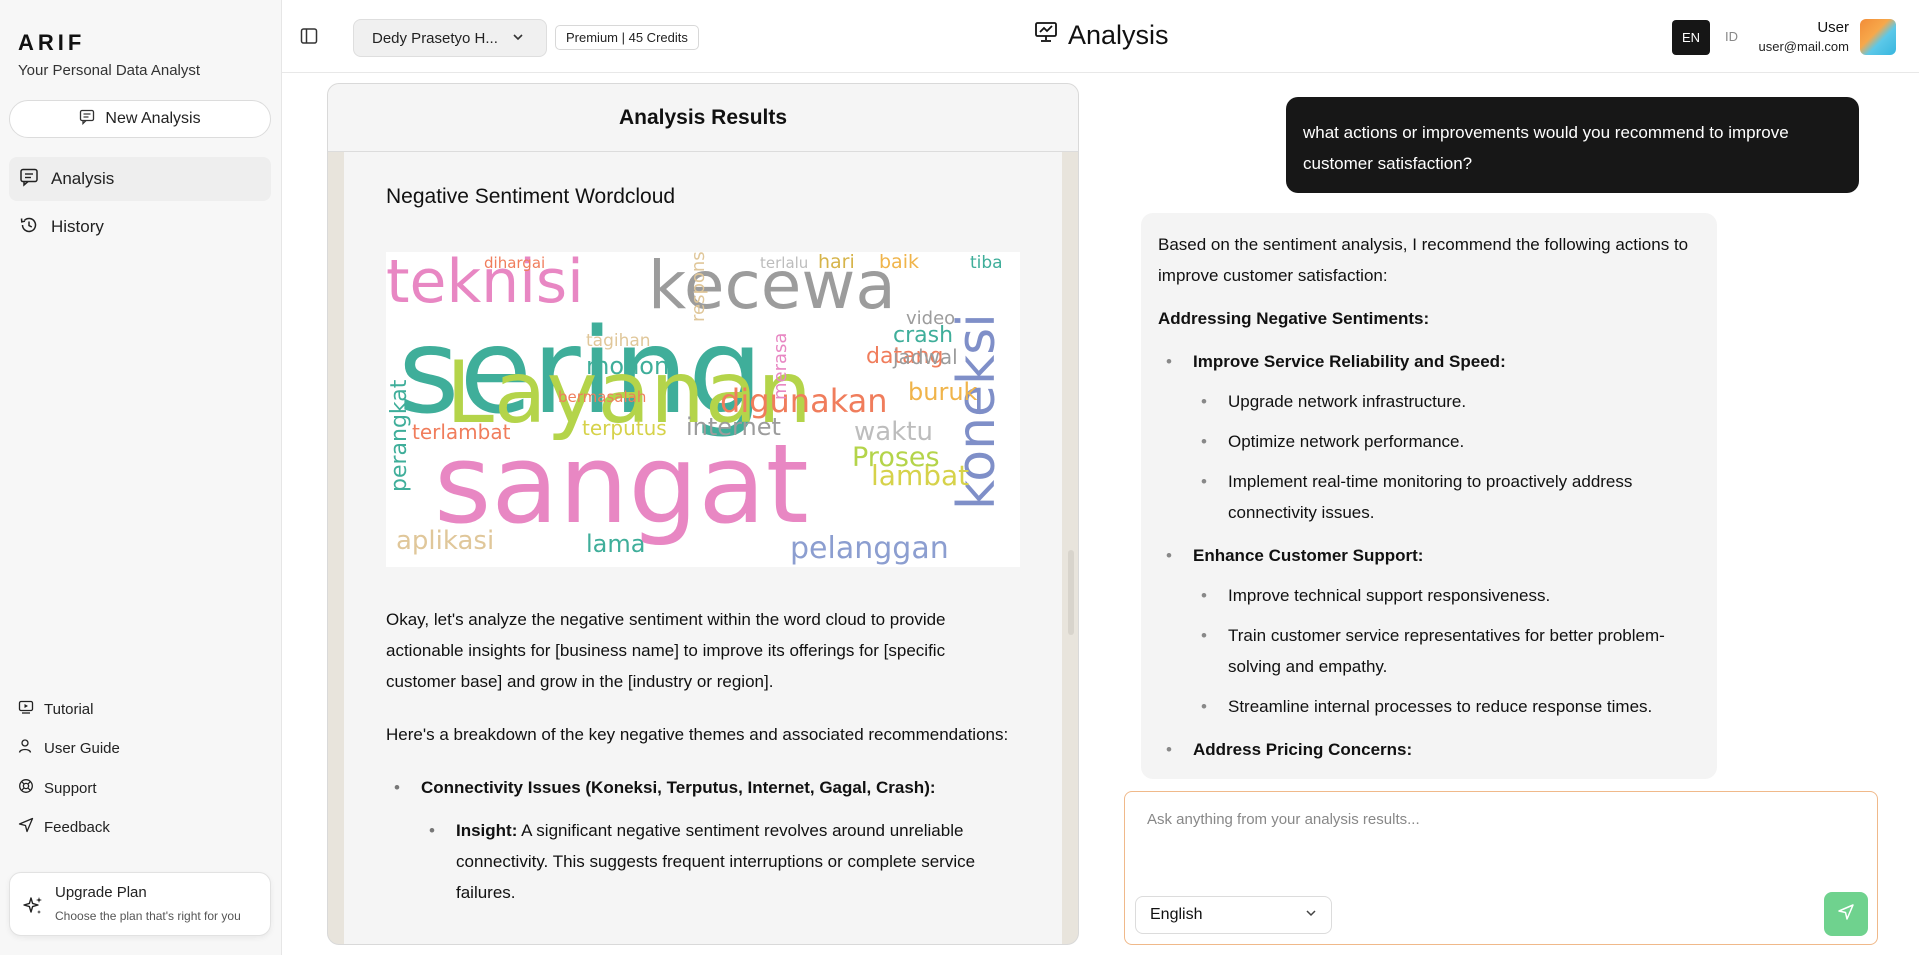  I want to click on sidebar-item-history: History, so click(140, 227).